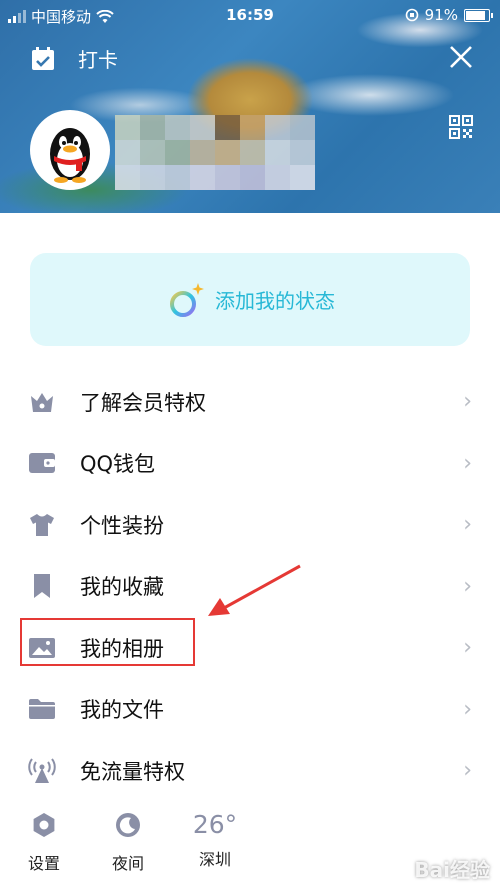 The width and height of the screenshot is (500, 893). Describe the element at coordinates (44, 843) in the screenshot. I see `settings-button: 设置` at that location.